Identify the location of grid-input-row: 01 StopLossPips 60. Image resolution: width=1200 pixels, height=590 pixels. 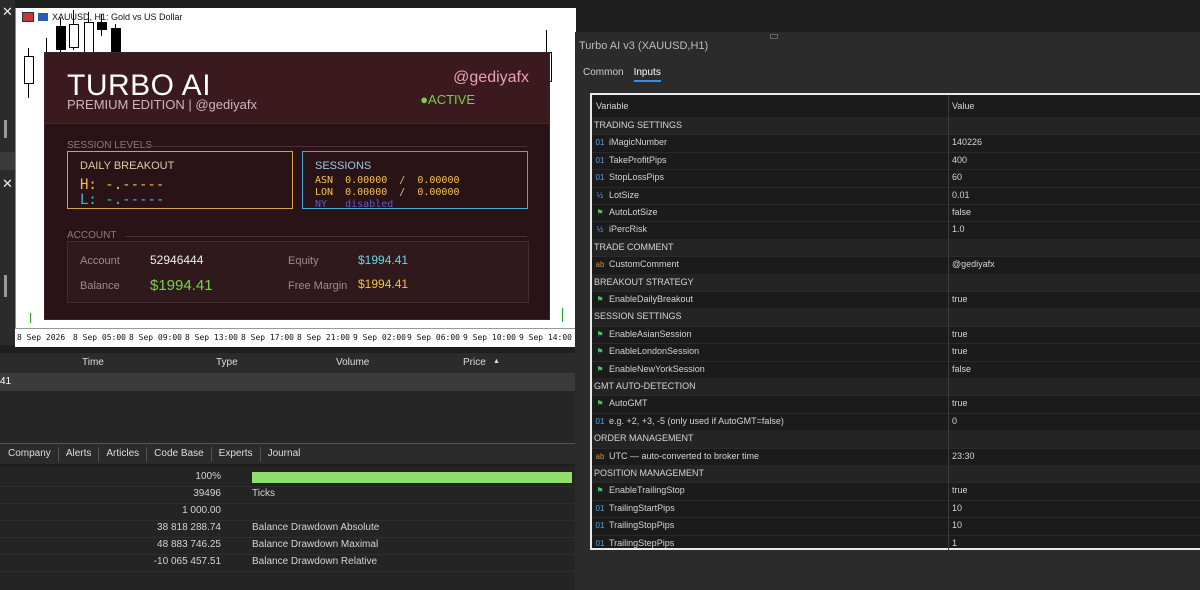
(896, 178).